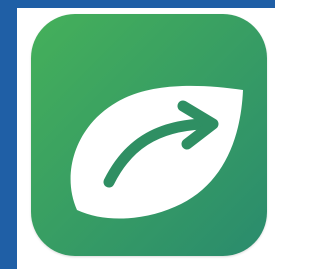  Describe the element at coordinates (8, 134) in the screenshot. I see `left-edge-strip` at that location.